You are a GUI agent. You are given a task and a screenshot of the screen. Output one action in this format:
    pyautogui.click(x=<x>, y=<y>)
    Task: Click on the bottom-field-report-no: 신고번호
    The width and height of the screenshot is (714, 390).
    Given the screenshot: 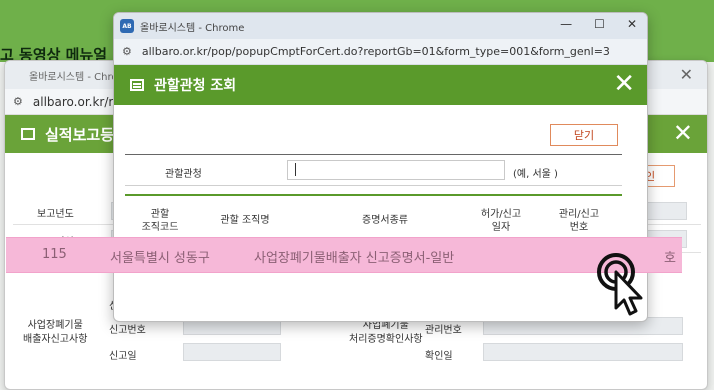 What is the action you would take?
    pyautogui.click(x=127, y=330)
    